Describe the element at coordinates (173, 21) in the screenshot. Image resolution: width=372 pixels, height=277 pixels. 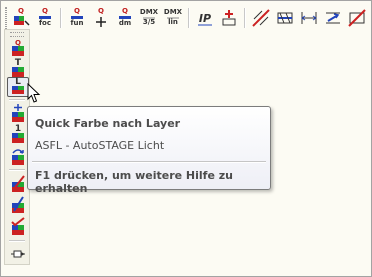
I see `dmx-lin-bottom-label: lin` at that location.